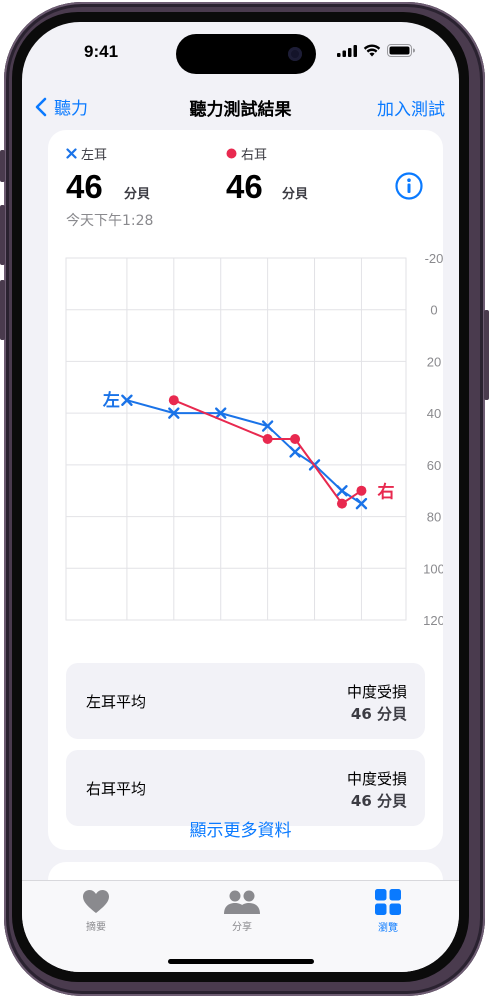  What do you see at coordinates (110, 221) in the screenshot?
I see `test-timestamp: 今天下午1:28` at bounding box center [110, 221].